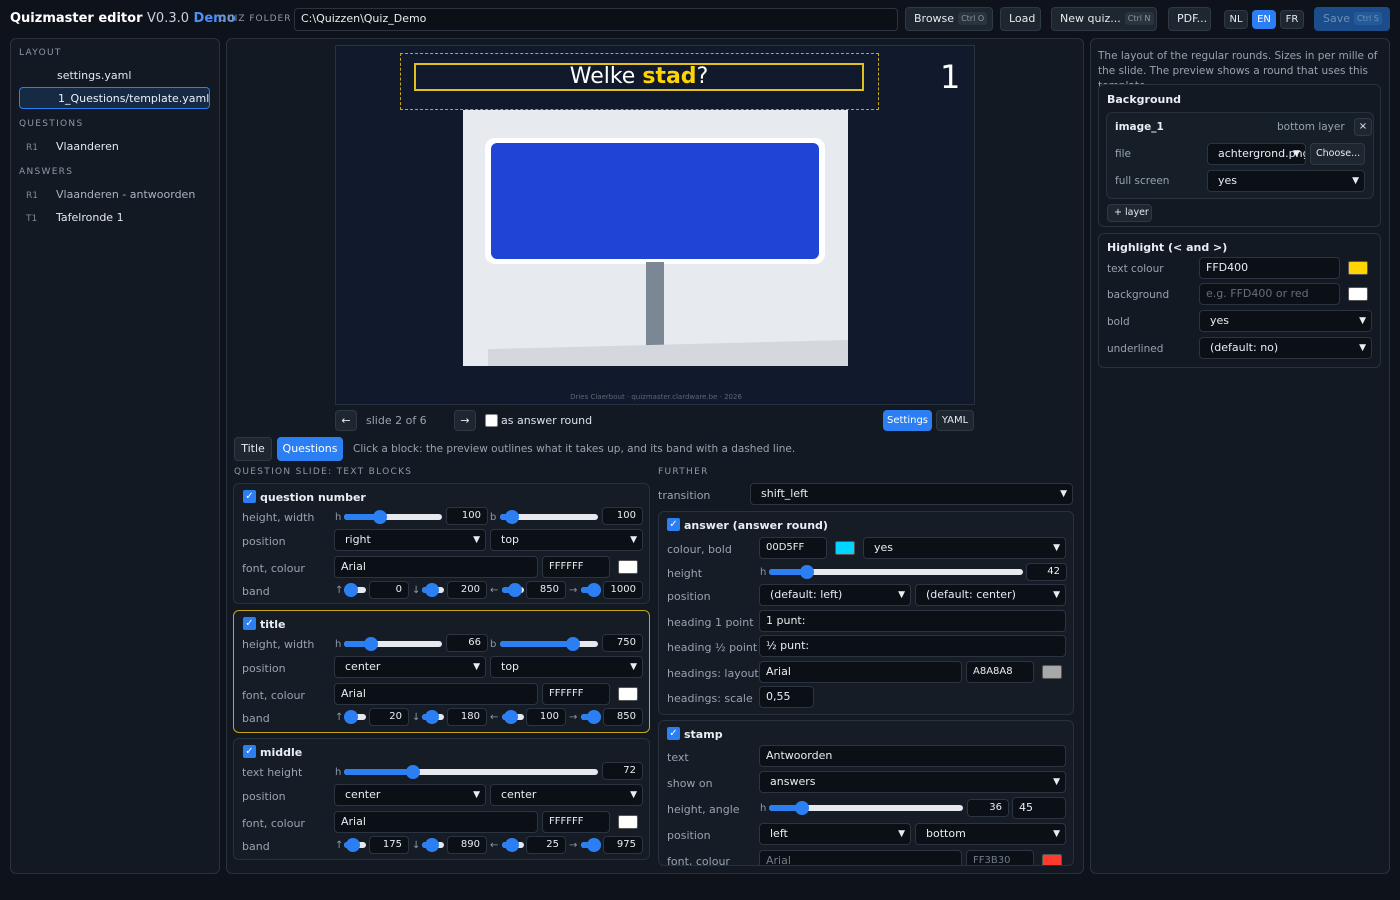  What do you see at coordinates (389, 845) in the screenshot?
I see `band-top-input: 175` at bounding box center [389, 845].